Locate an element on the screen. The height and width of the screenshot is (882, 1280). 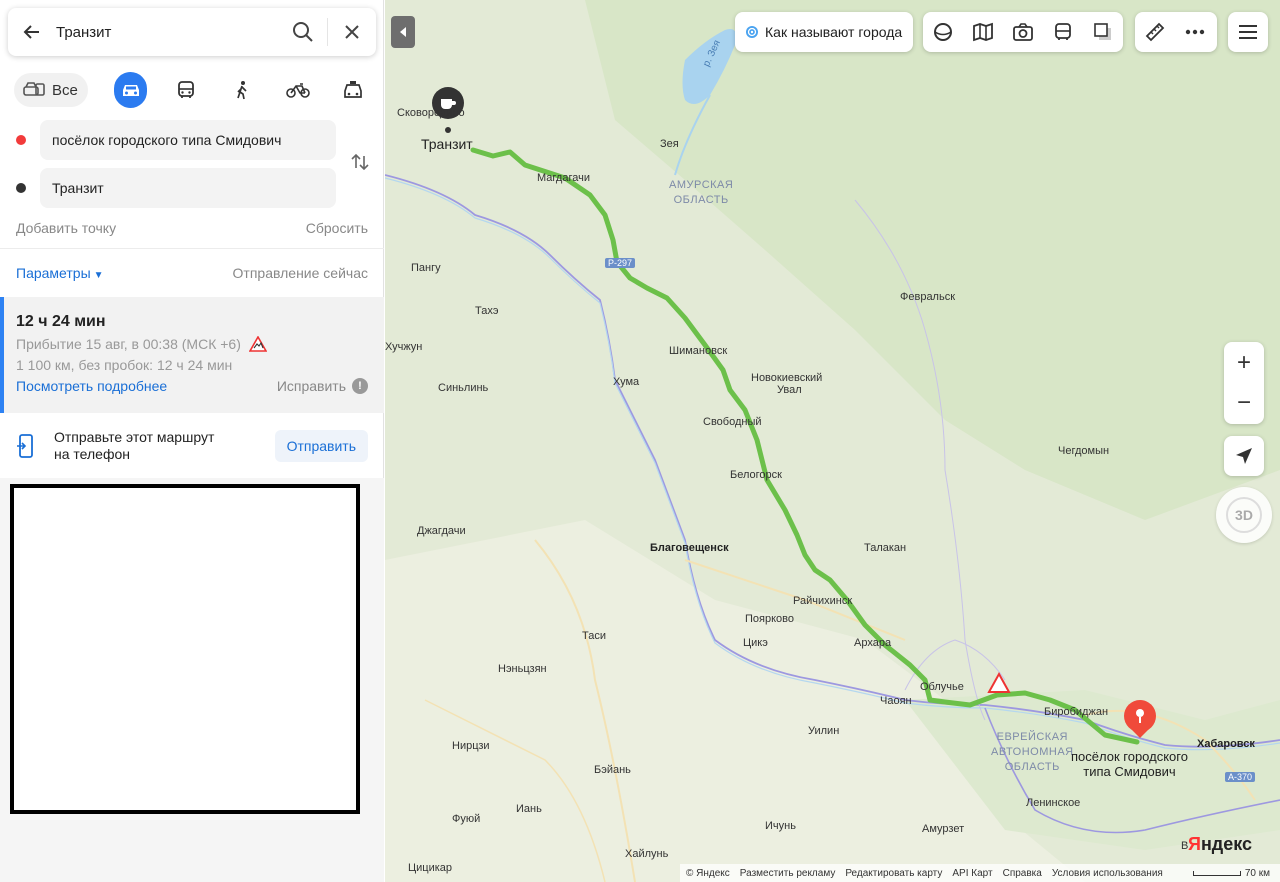
layers-icon is located at coordinates (1102, 31).